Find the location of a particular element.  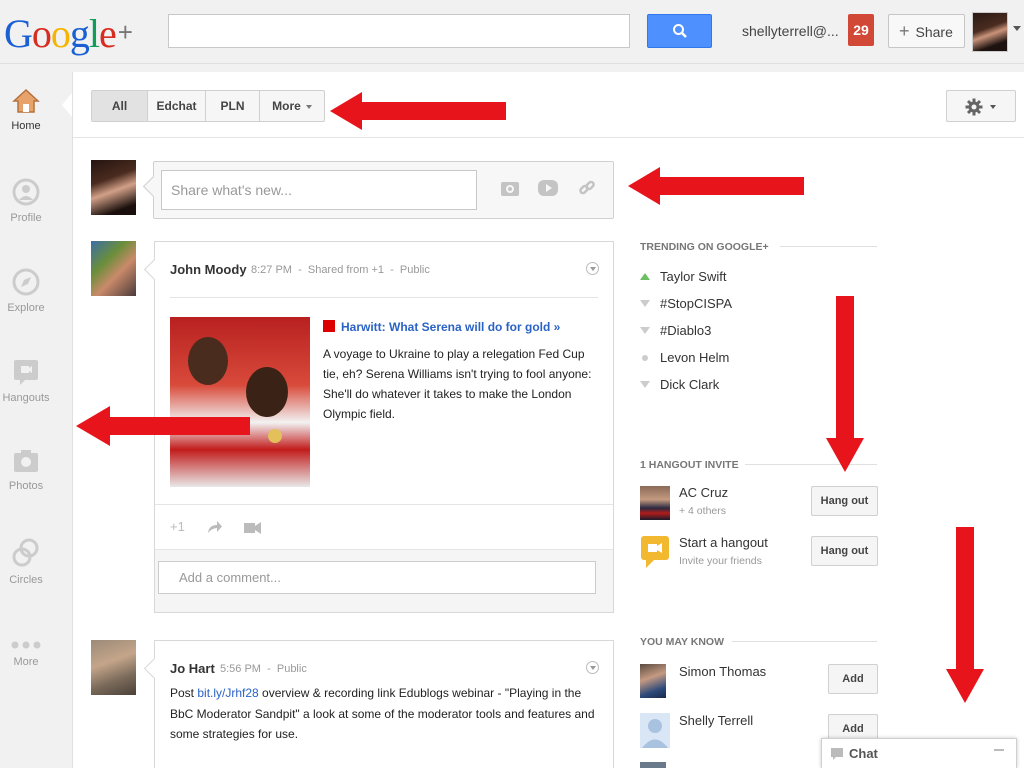

trending-item: Levon Helm is located at coordinates (684, 357).